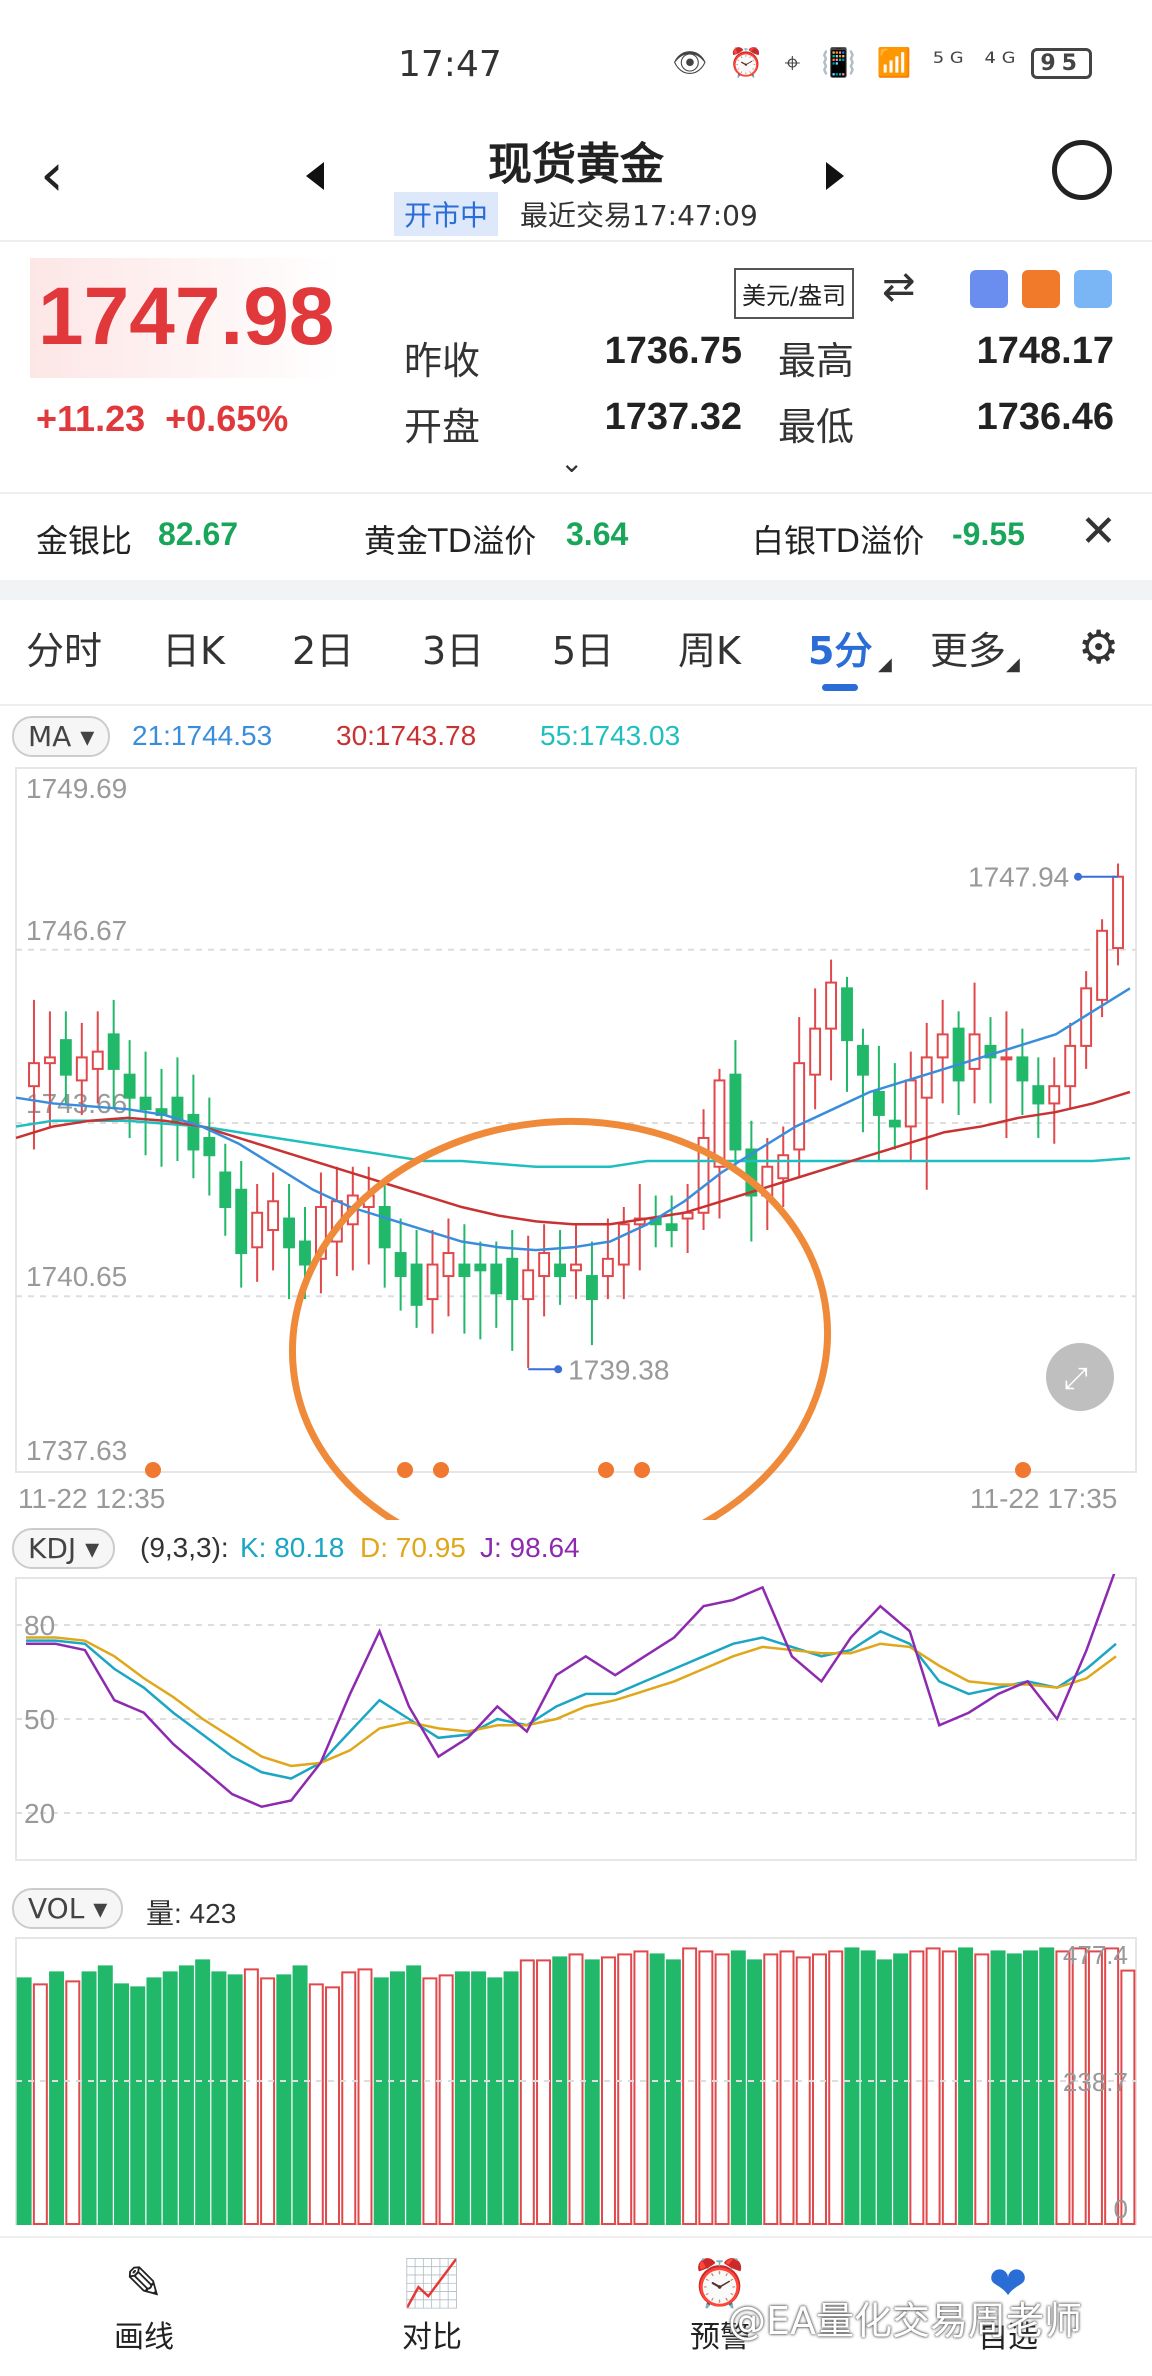 The height and width of the screenshot is (2376, 1152). I want to click on min-price-dot, so click(558, 1369).